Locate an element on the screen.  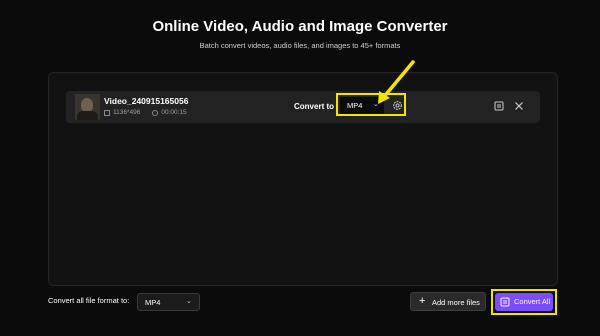
close-icon is located at coordinates (519, 106).